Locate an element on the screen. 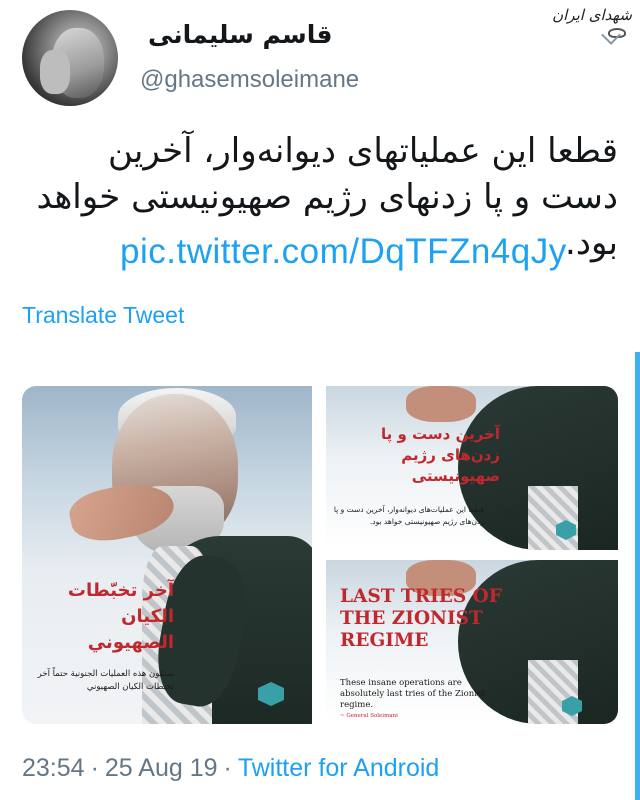  user-handle: @ghasemsoleimane is located at coordinates (249, 80).